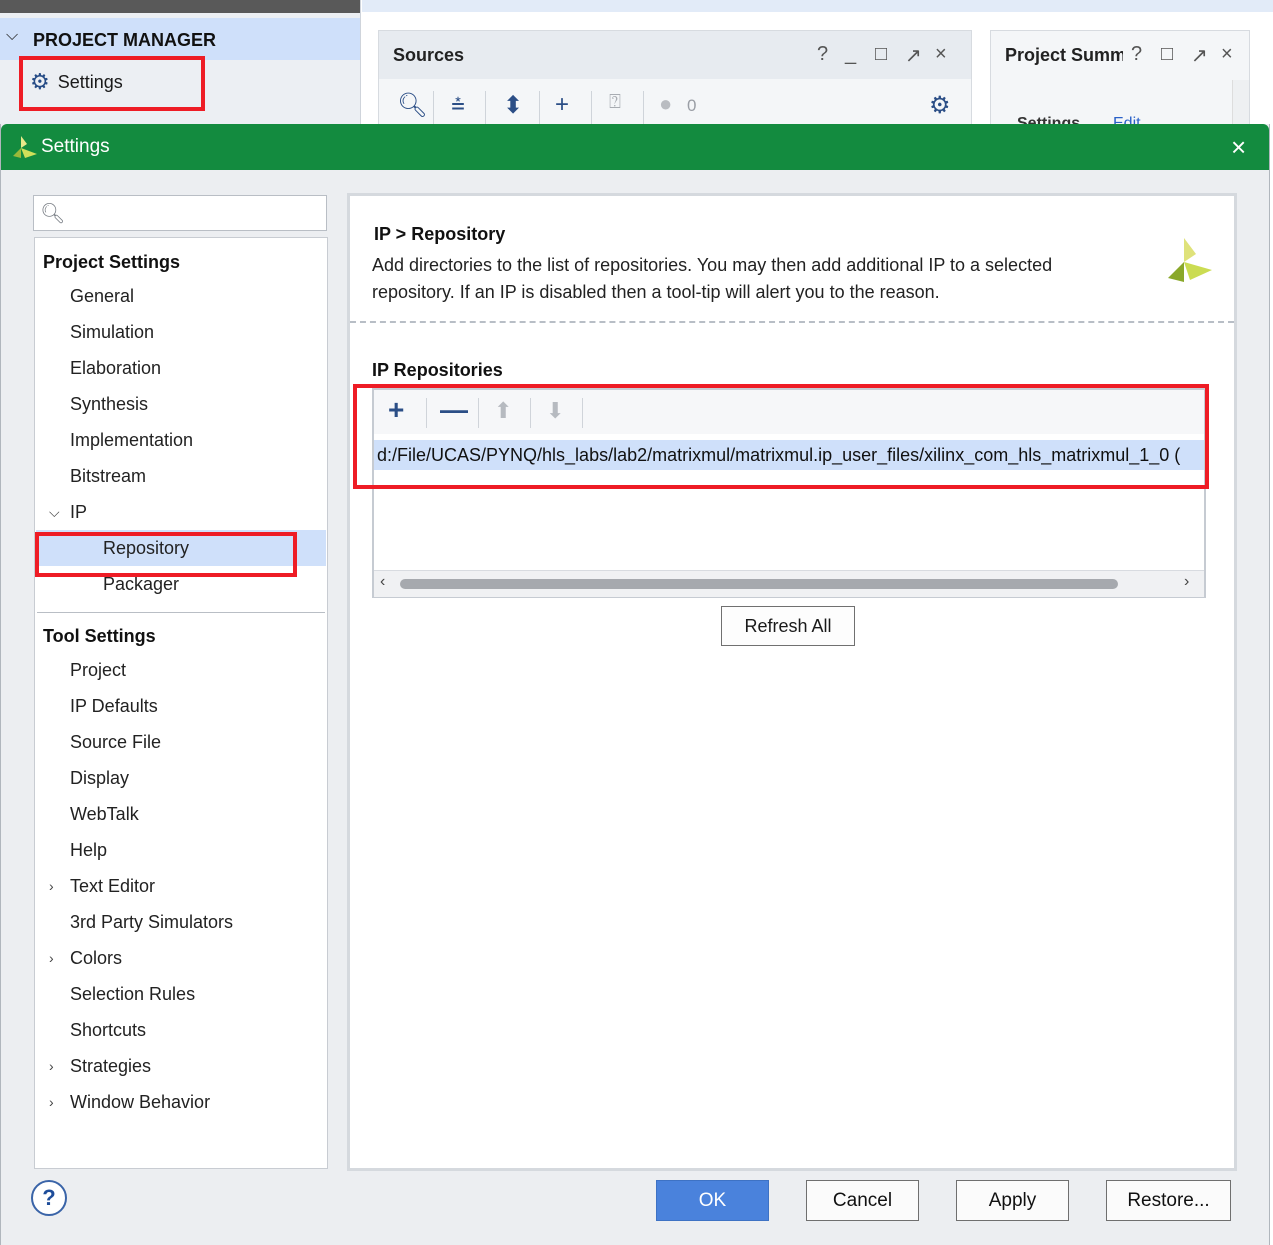 This screenshot has height=1245, width=1273. I want to click on ok-button: OK, so click(712, 1200).